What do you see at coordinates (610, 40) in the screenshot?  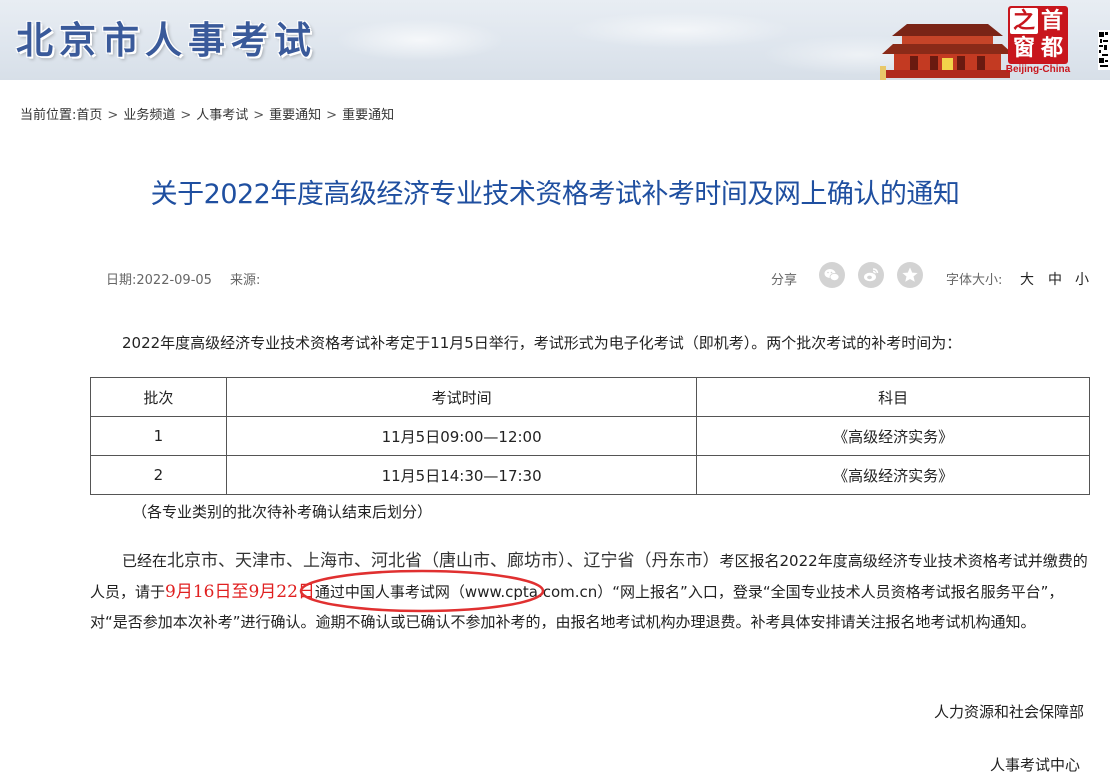 I see `banner-clouds` at bounding box center [610, 40].